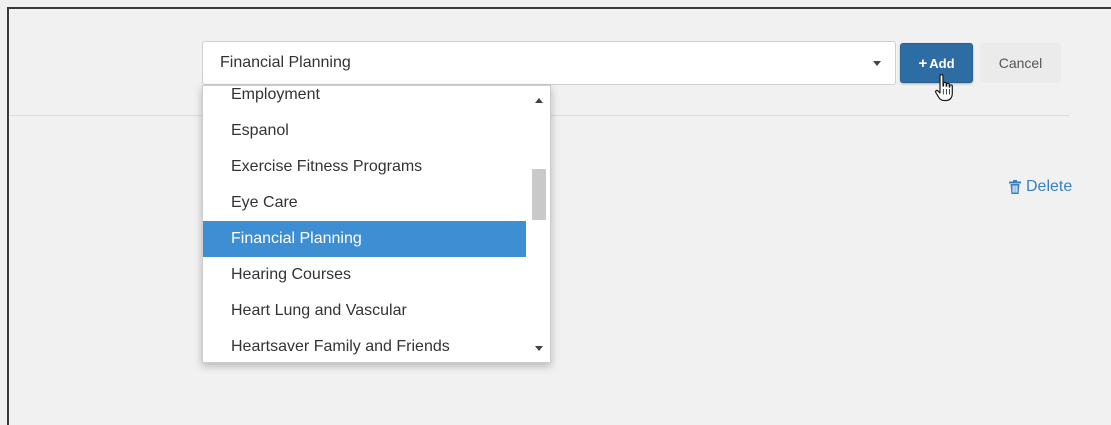 The image size is (1111, 425). What do you see at coordinates (944, 88) in the screenshot?
I see `hand-cursor-icon` at bounding box center [944, 88].